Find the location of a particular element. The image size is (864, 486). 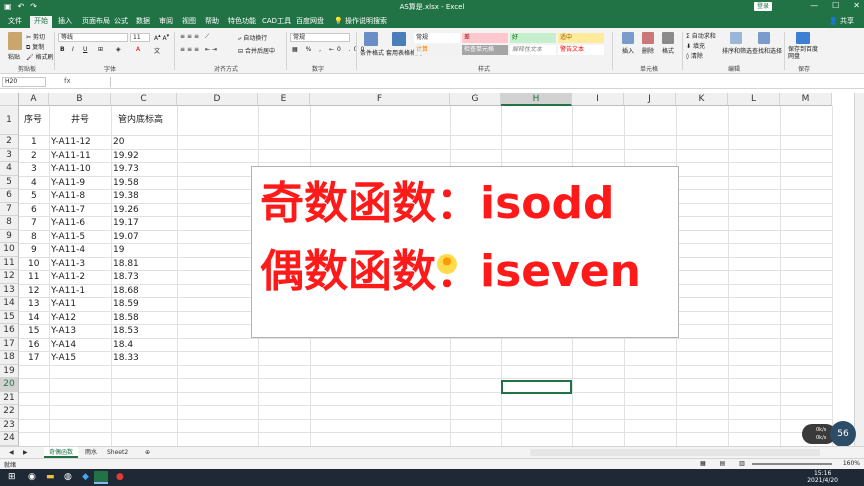

row-header: 5 is located at coordinates (9, 182).